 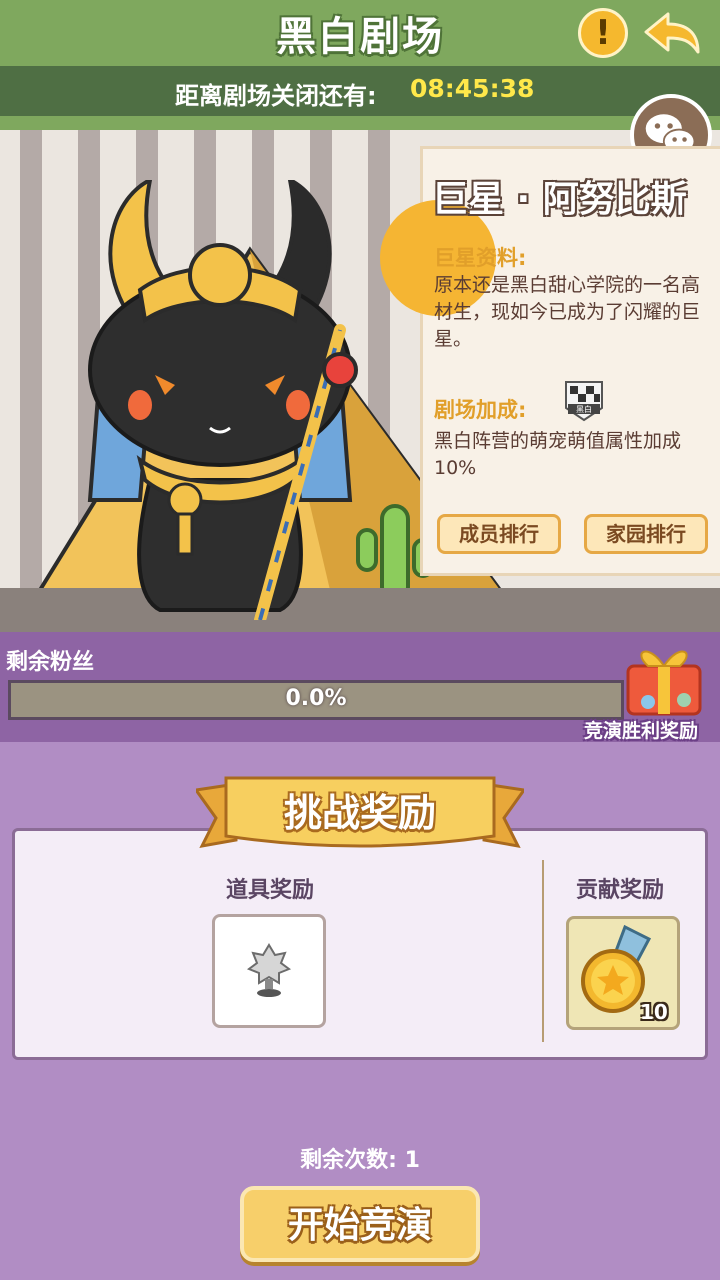 What do you see at coordinates (619, 890) in the screenshot?
I see `contribution-reward-heading: 贡献奖励` at bounding box center [619, 890].